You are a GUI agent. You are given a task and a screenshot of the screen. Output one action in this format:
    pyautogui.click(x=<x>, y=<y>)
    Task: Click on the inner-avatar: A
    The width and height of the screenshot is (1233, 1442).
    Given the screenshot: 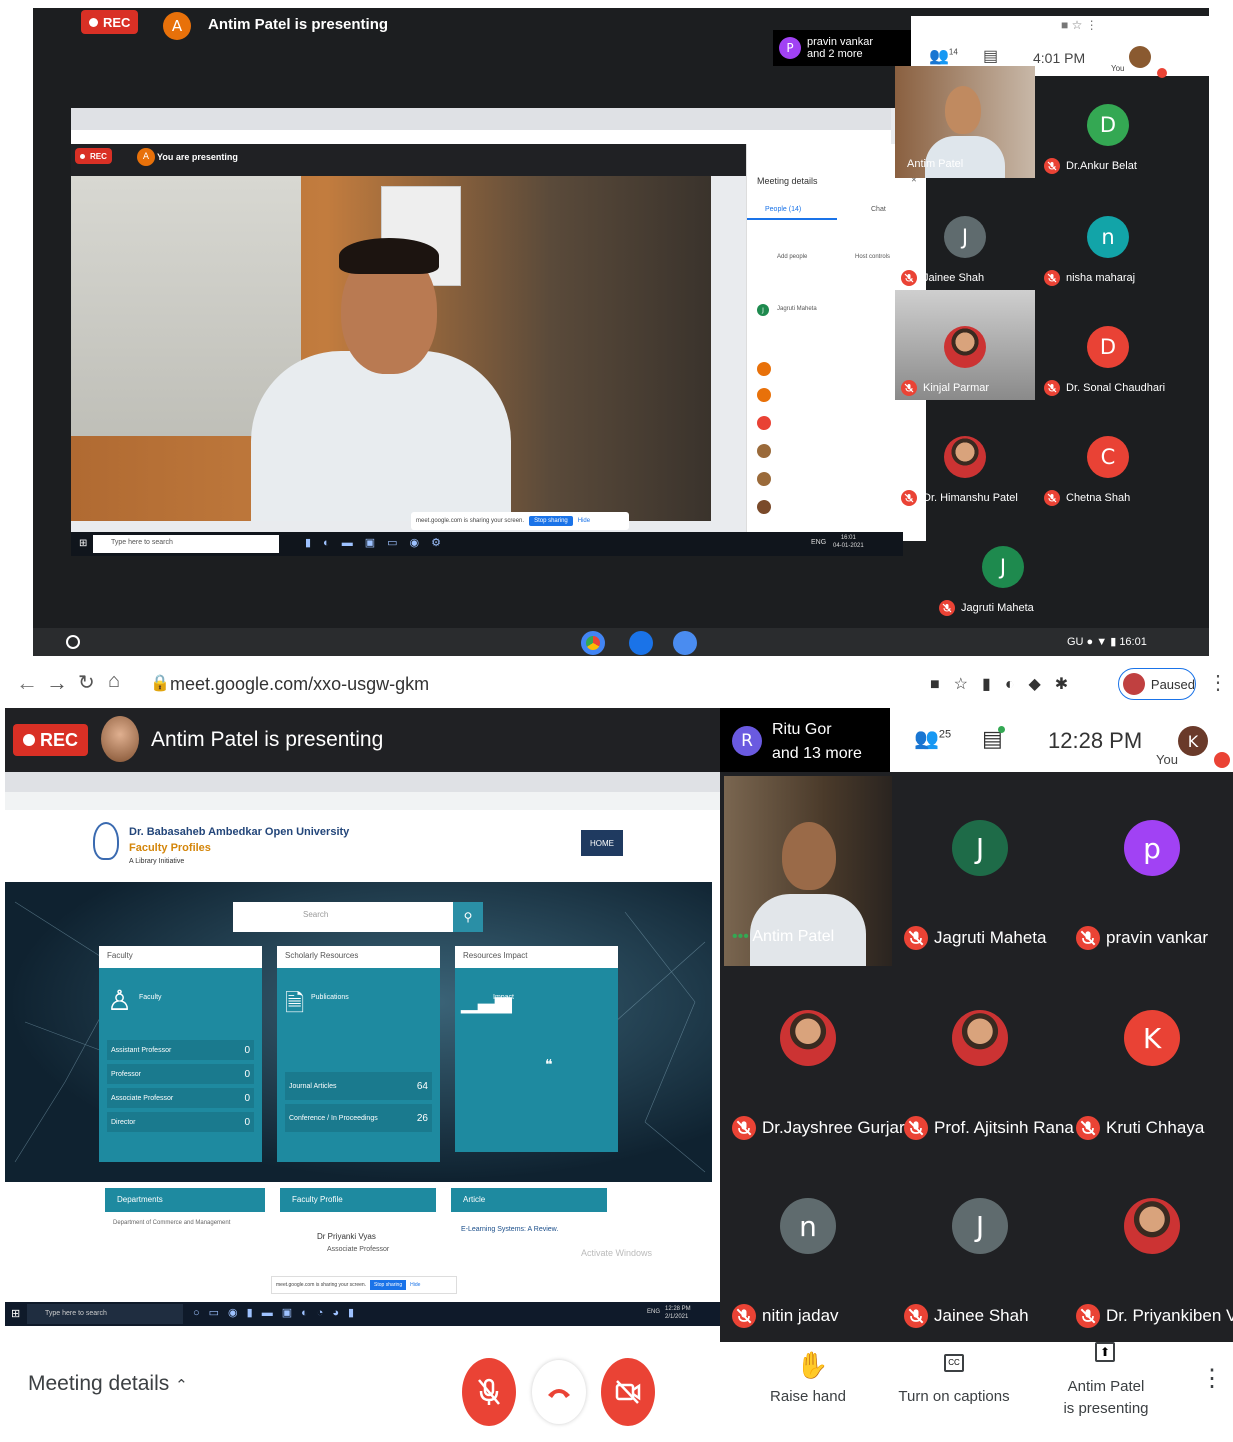 What is the action you would take?
    pyautogui.click(x=146, y=157)
    